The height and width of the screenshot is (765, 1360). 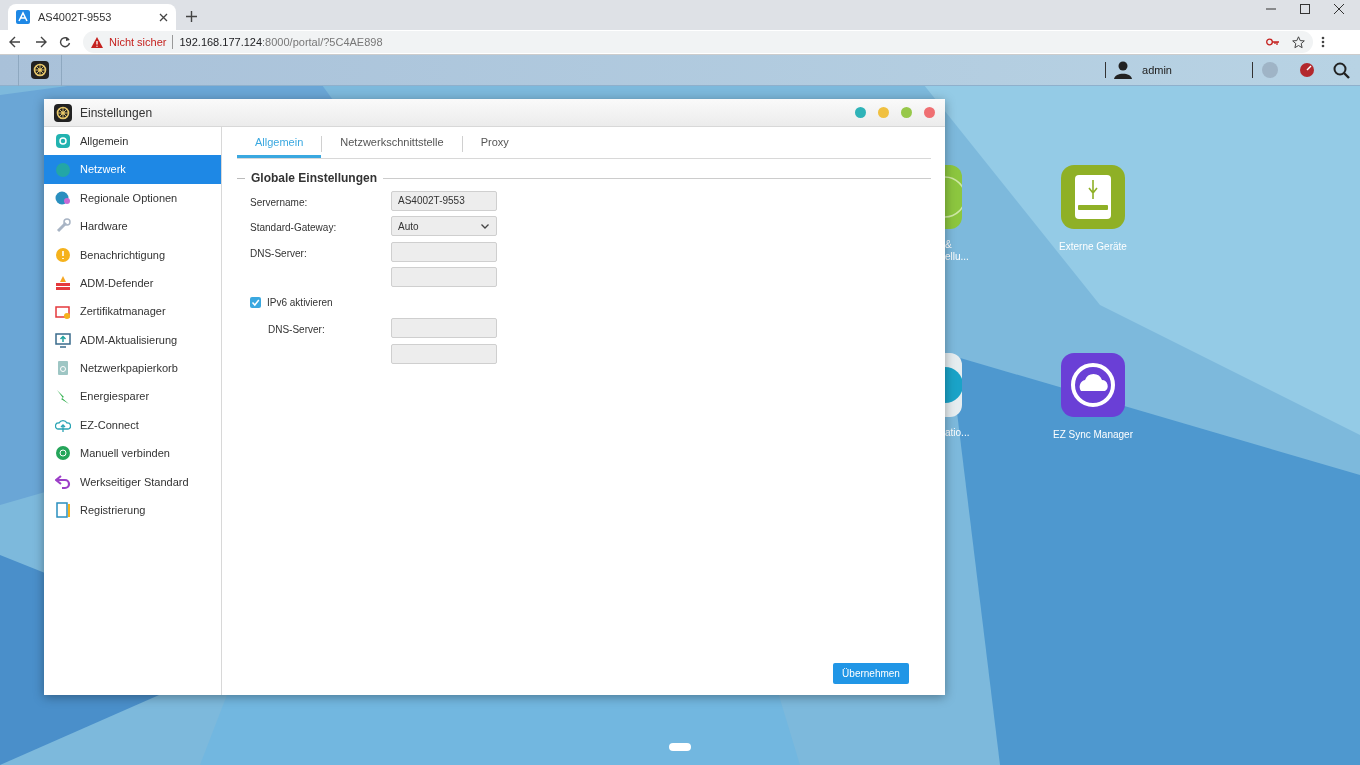 What do you see at coordinates (1341, 70) in the screenshot?
I see `search-icon` at bounding box center [1341, 70].